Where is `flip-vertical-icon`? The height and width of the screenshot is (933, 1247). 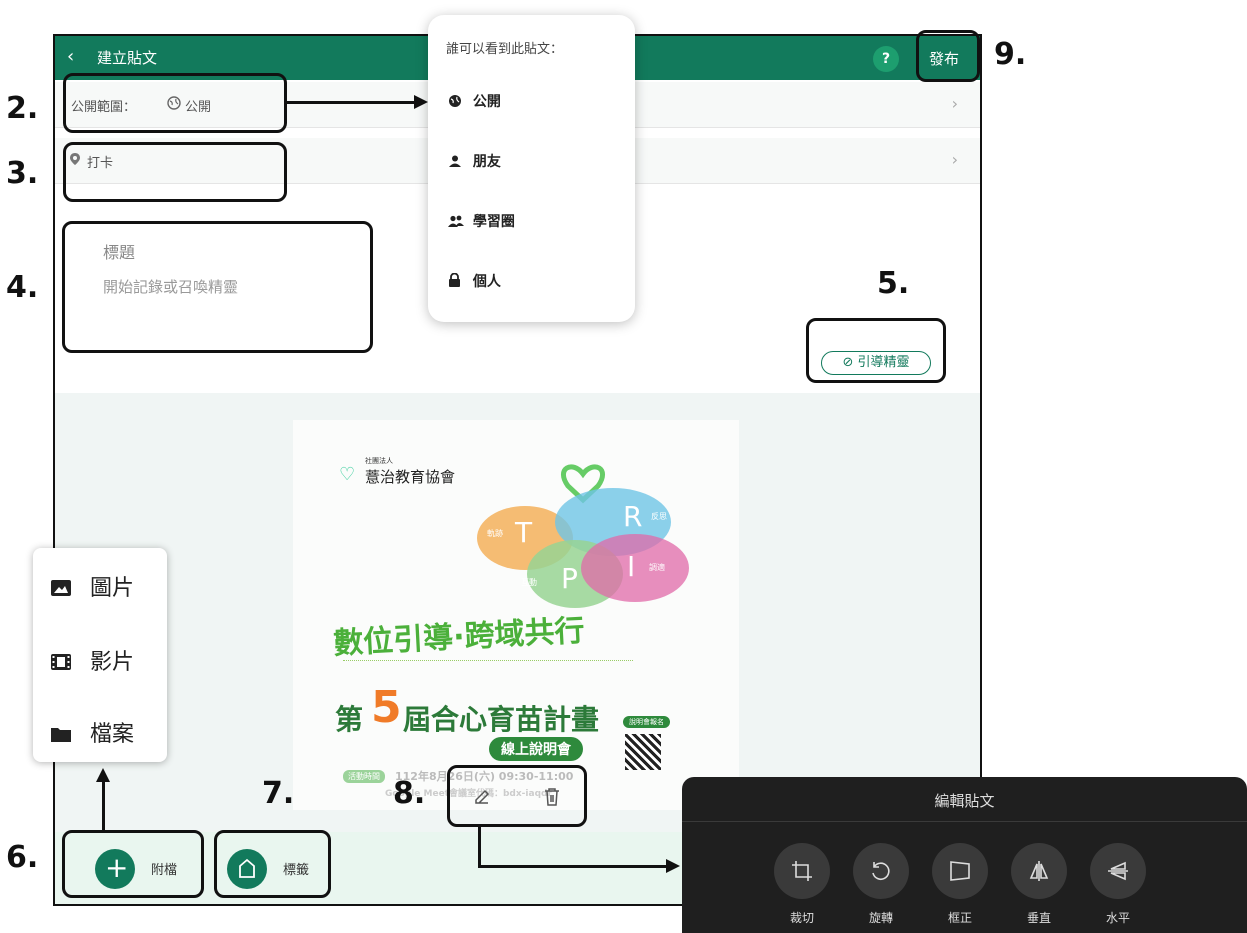 flip-vertical-icon is located at coordinates (1039, 871).